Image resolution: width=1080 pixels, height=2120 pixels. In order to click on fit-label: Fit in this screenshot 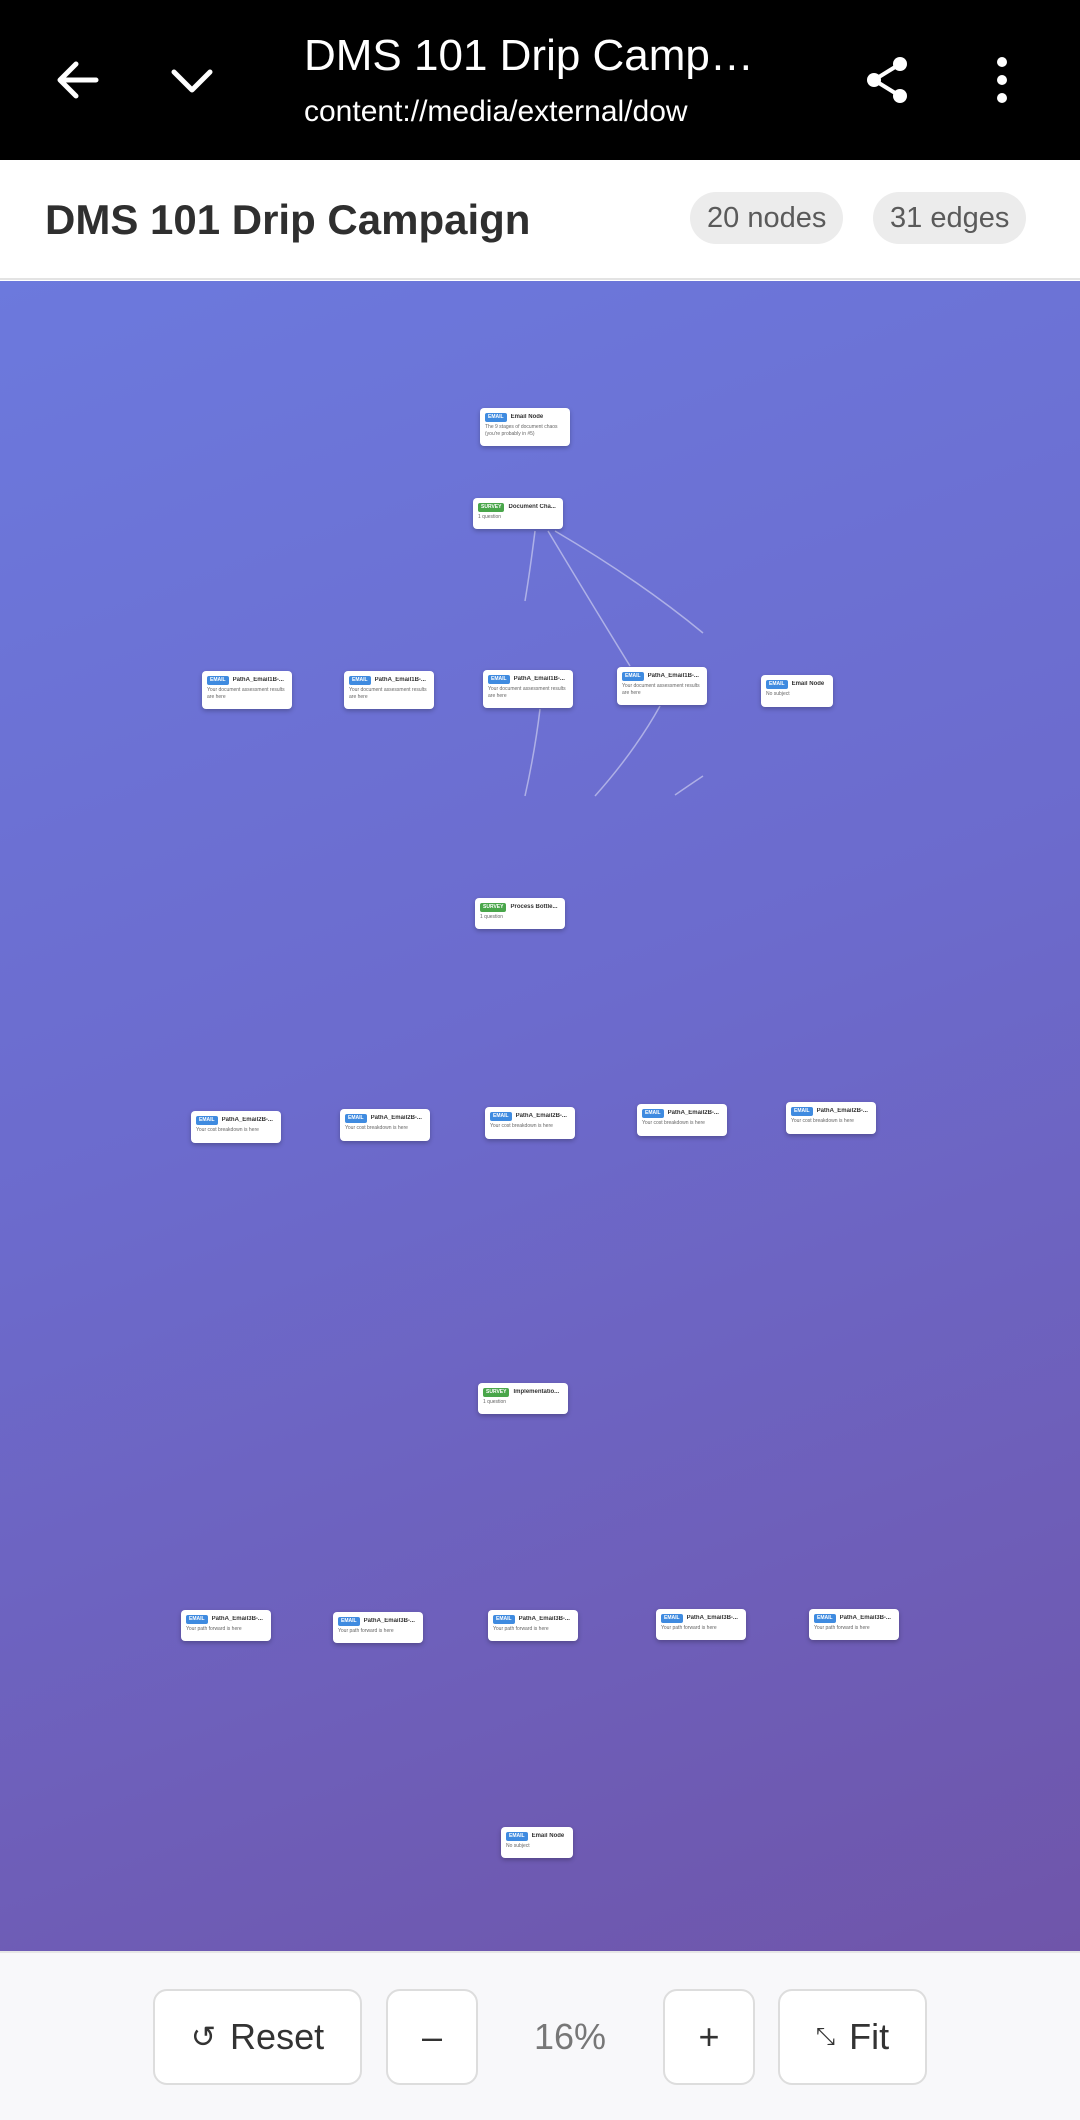, I will do `click(869, 2036)`.